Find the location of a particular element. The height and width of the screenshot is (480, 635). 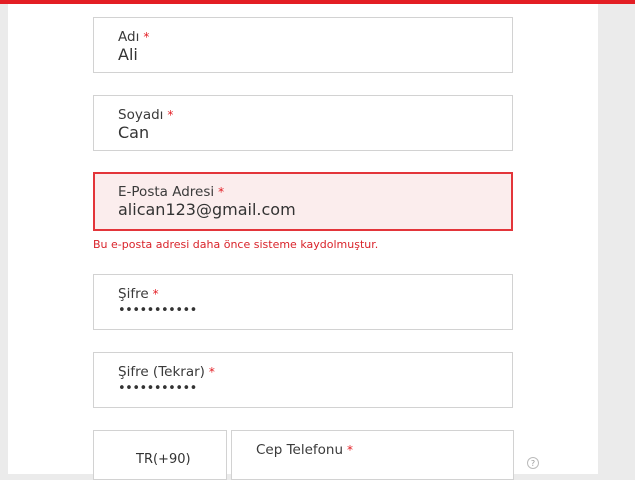

password-confirm-label: Şifre (Tekrar) * is located at coordinates (166, 372).